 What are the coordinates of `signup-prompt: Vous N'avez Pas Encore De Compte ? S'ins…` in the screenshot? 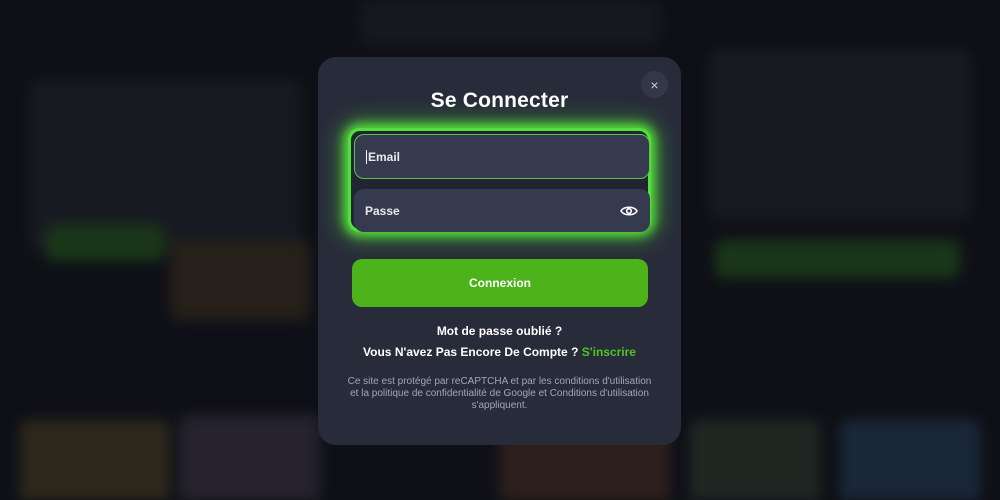 It's located at (499, 352).